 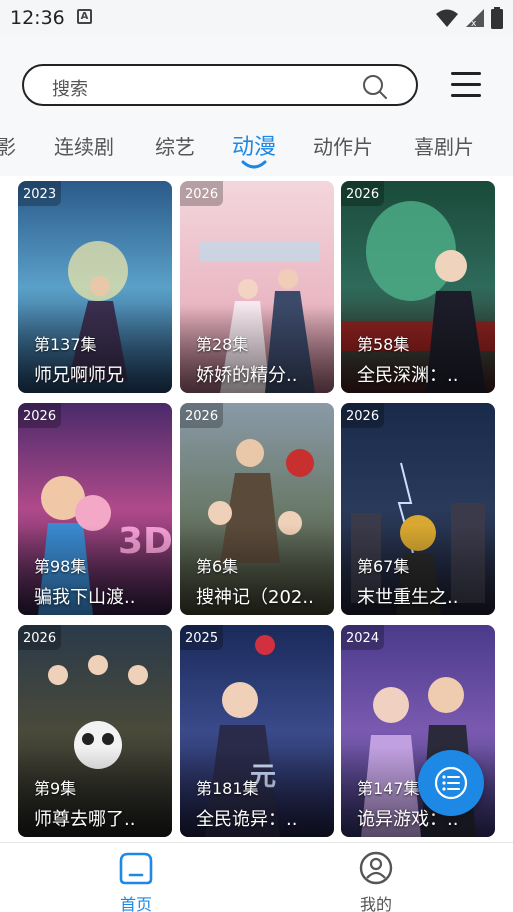 What do you see at coordinates (447, 18) in the screenshot?
I see `wifi-icon` at bounding box center [447, 18].